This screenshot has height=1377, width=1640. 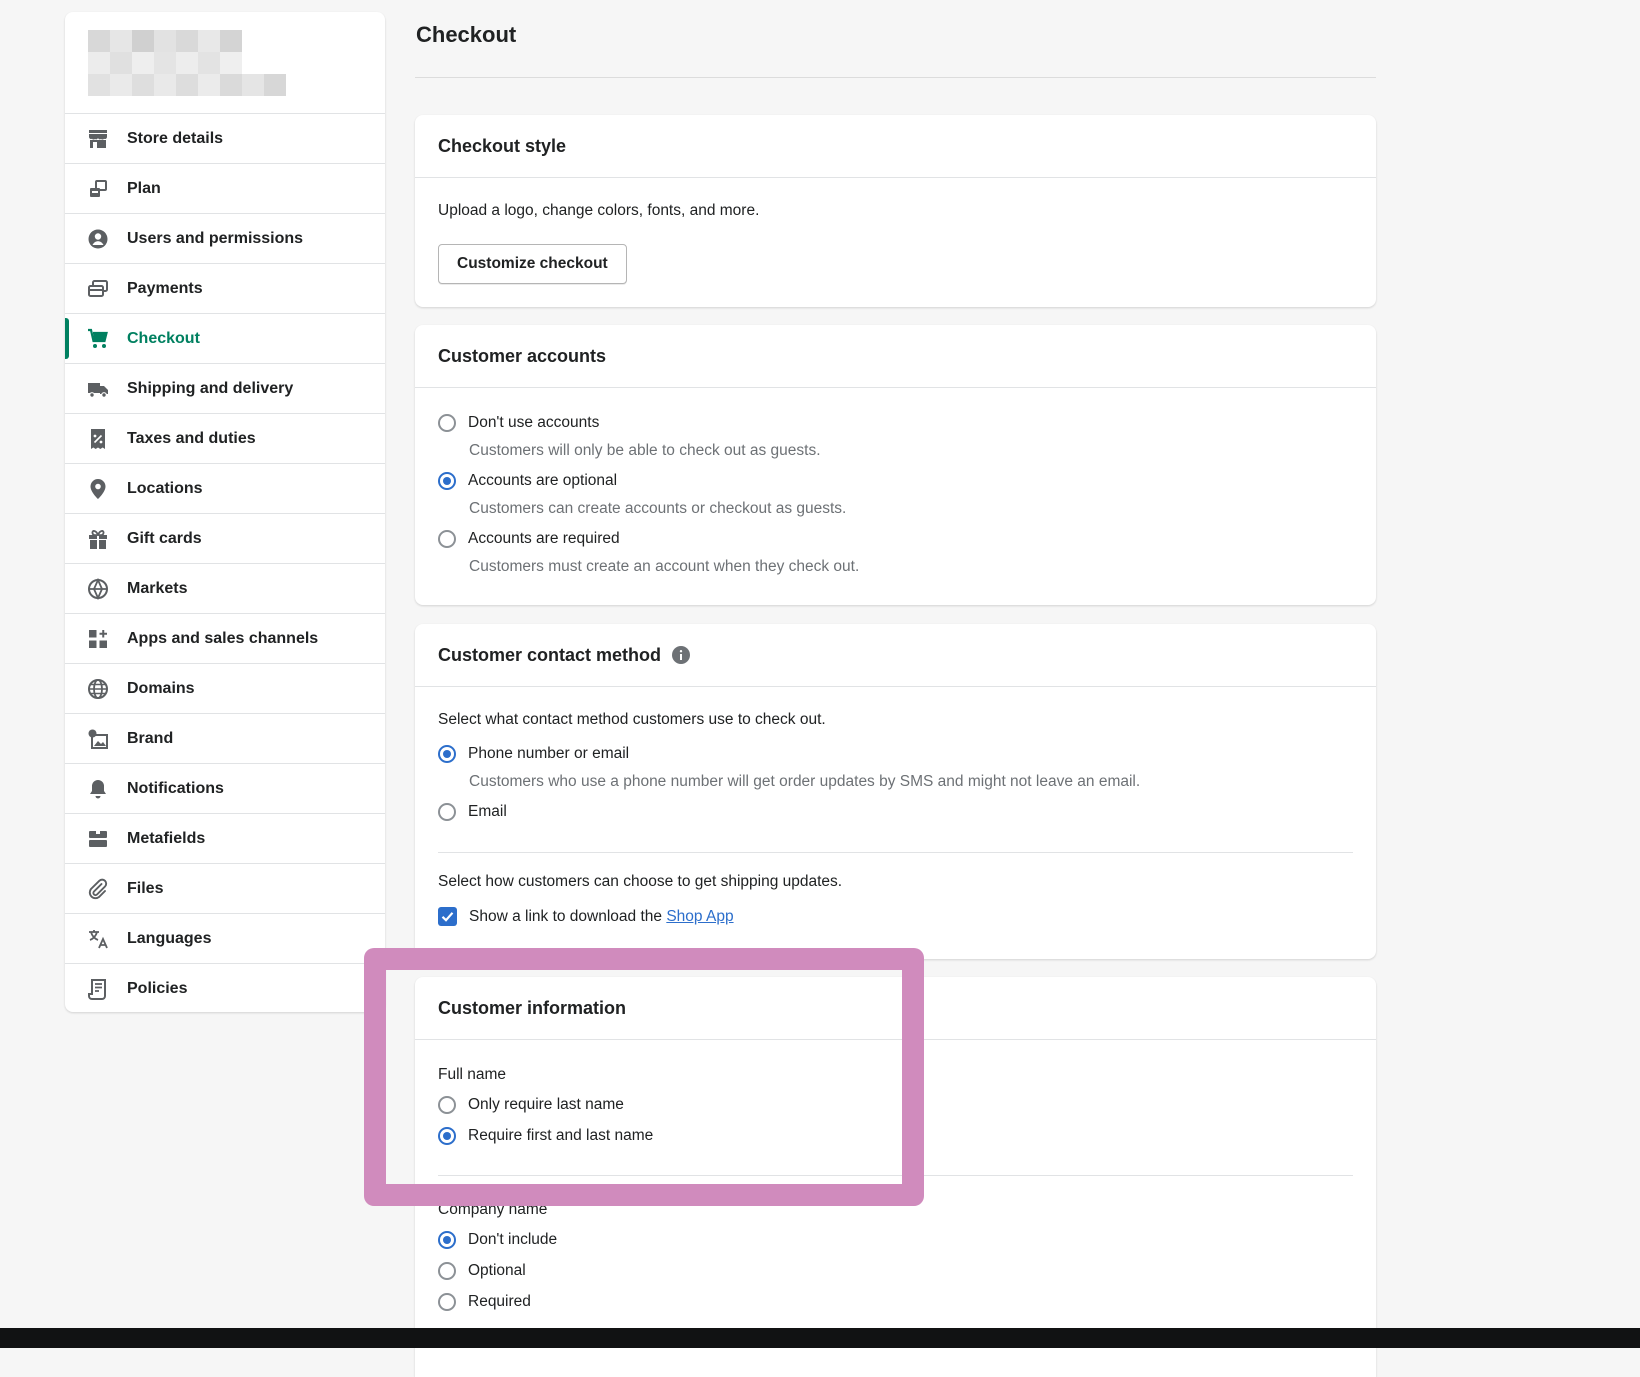 I want to click on plan-icon, so click(x=98, y=189).